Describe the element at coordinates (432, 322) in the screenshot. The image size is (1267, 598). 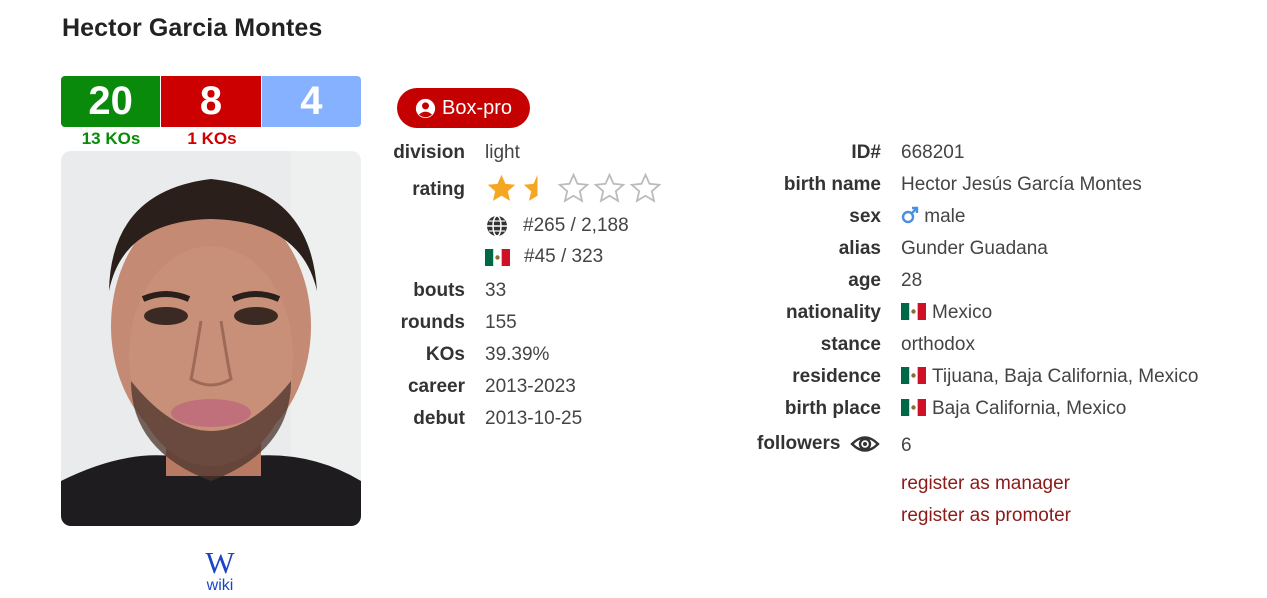
I see `rounds-label: rounds` at that location.